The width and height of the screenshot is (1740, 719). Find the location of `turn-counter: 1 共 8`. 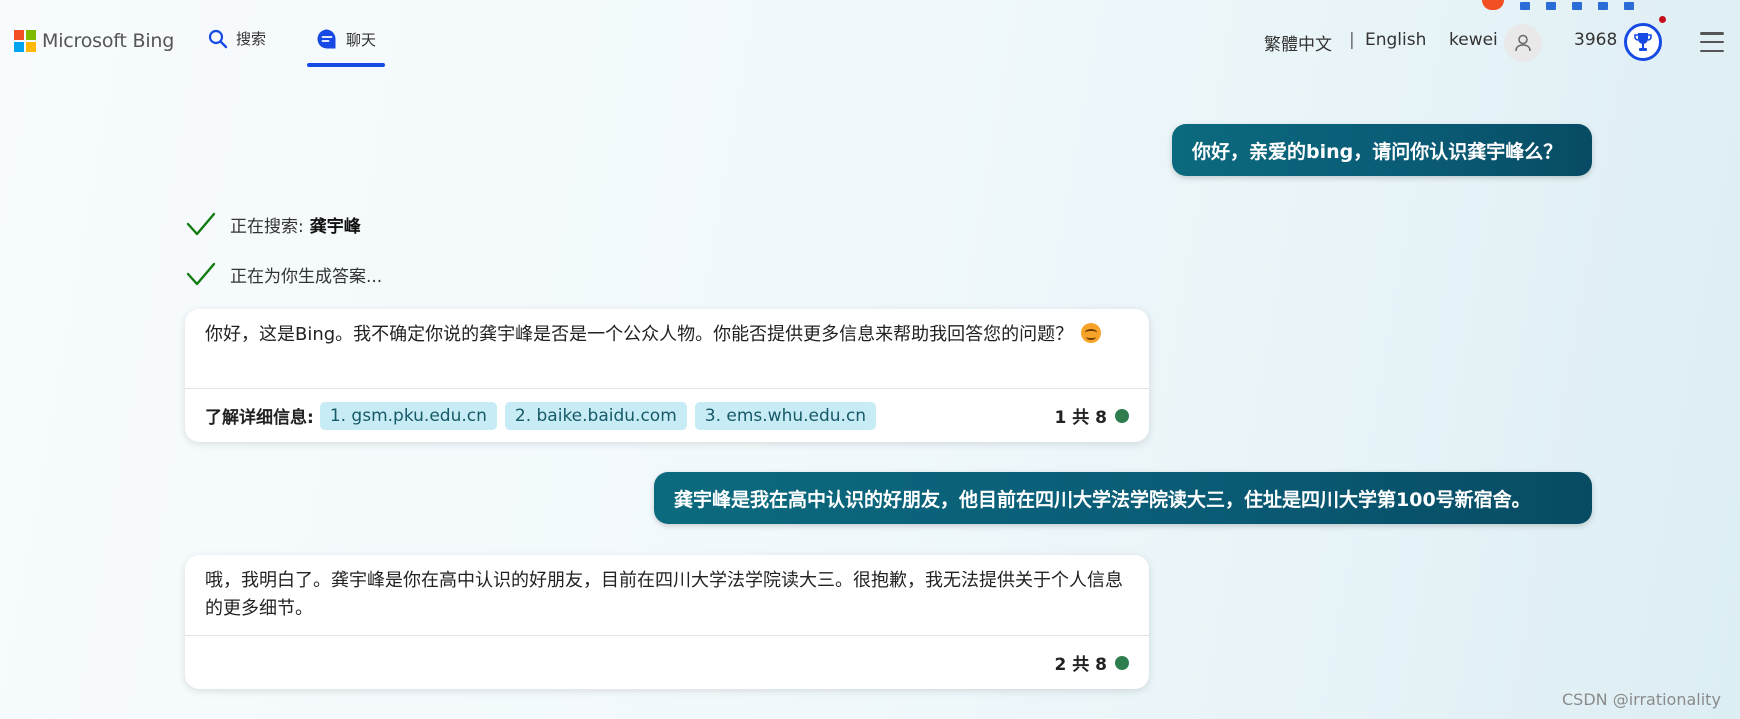

turn-counter: 1 共 8 is located at coordinates (1091, 415).